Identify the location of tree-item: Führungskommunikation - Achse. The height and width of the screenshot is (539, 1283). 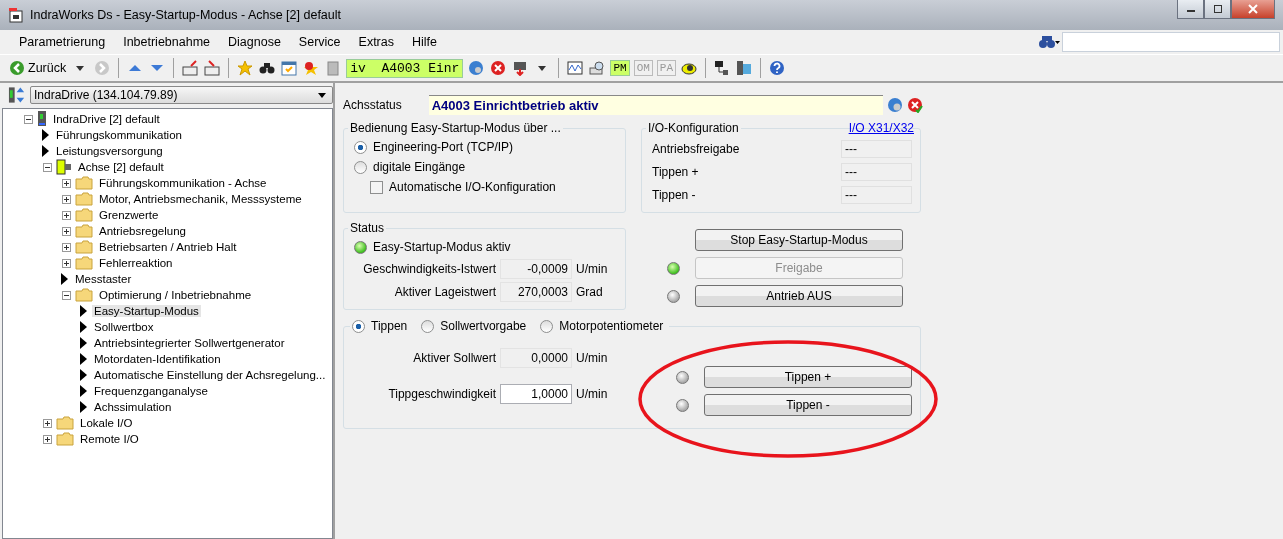
(183, 183).